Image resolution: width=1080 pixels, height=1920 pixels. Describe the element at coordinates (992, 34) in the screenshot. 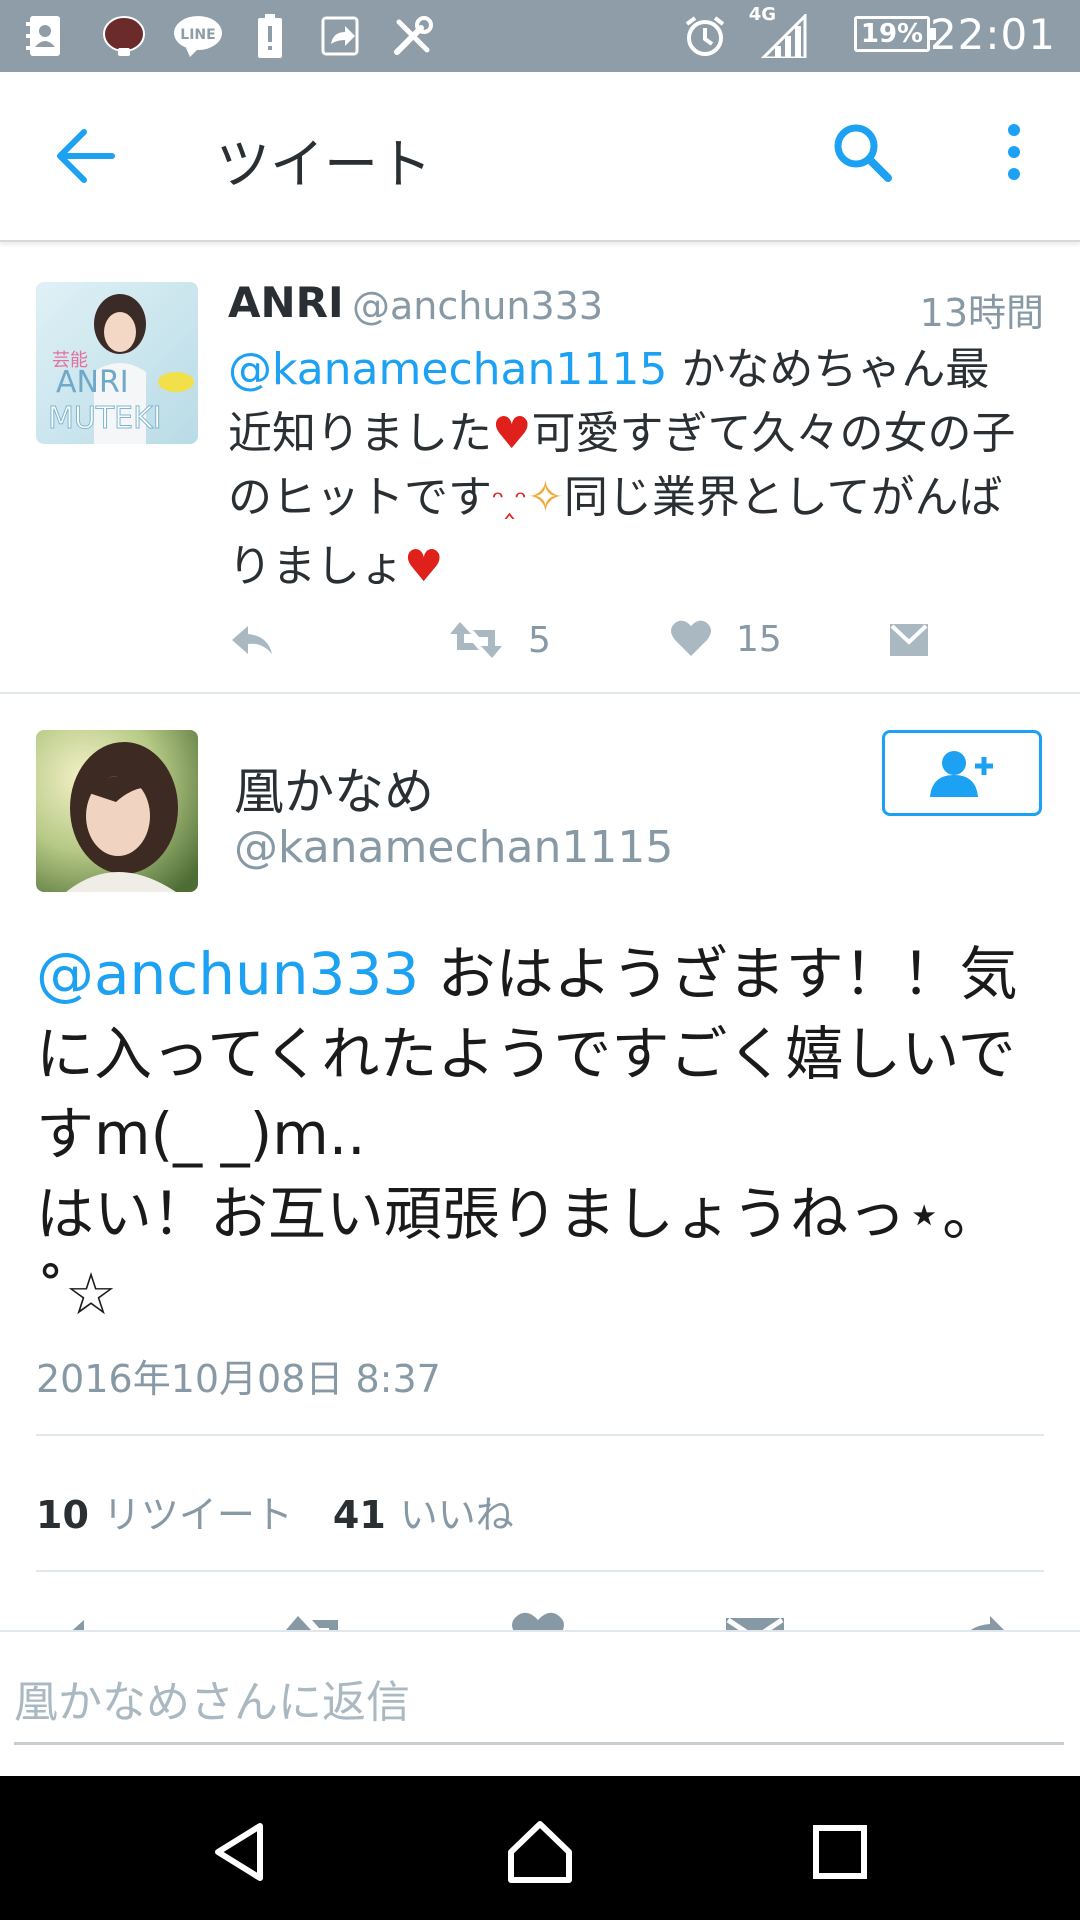

I see `clock: 22:01` at that location.